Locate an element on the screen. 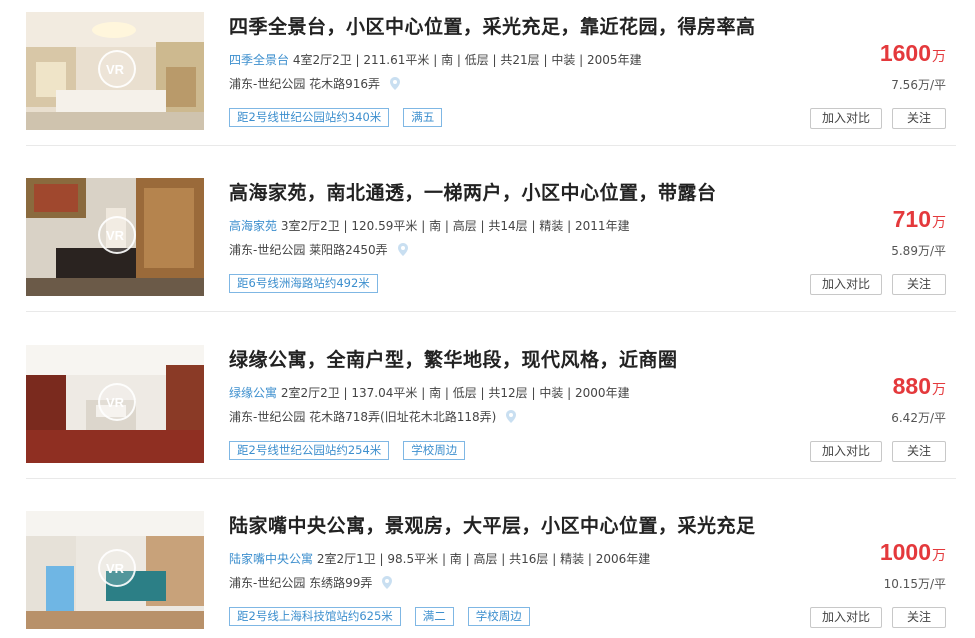 Image resolution: width=975 pixels, height=638 pixels. price-value: 1600 is located at coordinates (905, 53).